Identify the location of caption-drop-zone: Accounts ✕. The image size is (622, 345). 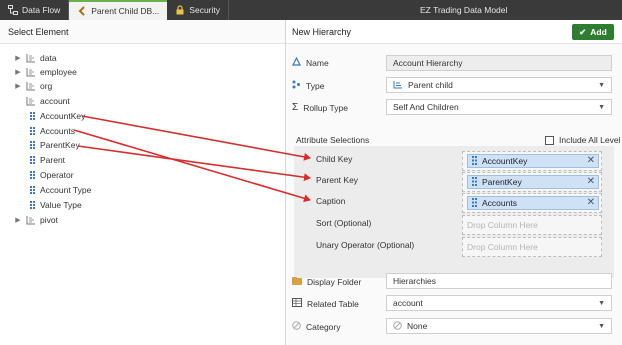
(532, 203).